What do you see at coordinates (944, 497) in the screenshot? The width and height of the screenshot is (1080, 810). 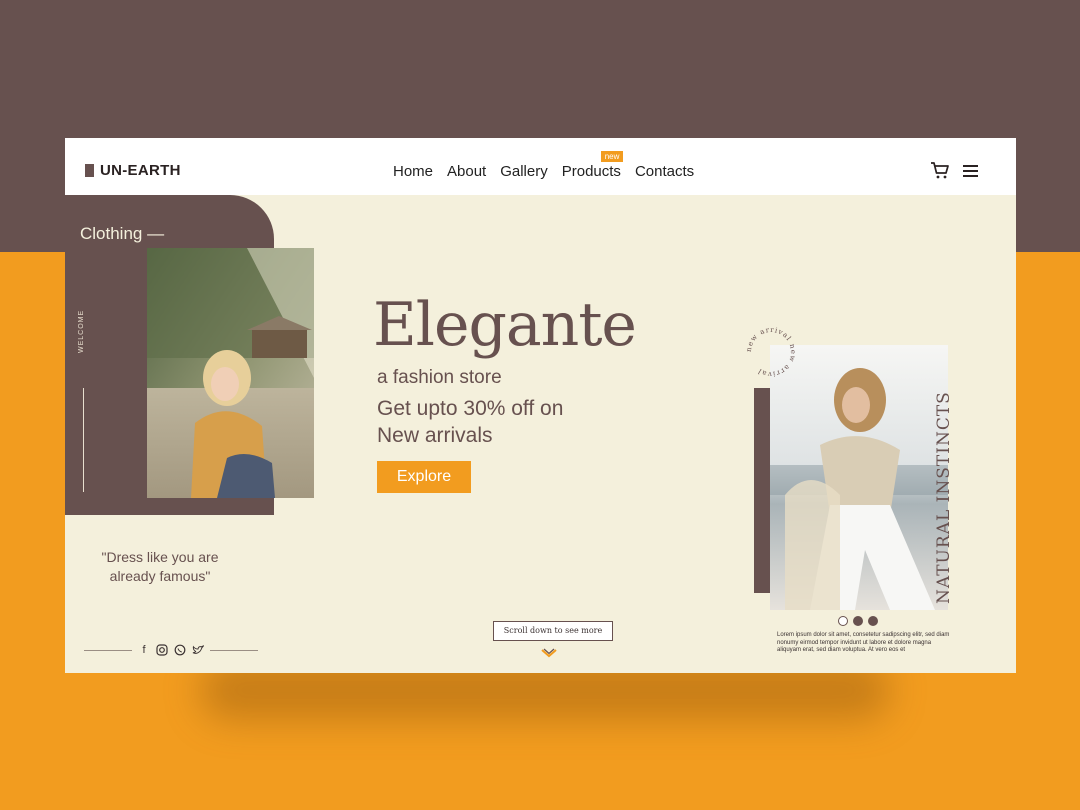 I see `natural-instincts-label: NATURAL INSTINCTS` at bounding box center [944, 497].